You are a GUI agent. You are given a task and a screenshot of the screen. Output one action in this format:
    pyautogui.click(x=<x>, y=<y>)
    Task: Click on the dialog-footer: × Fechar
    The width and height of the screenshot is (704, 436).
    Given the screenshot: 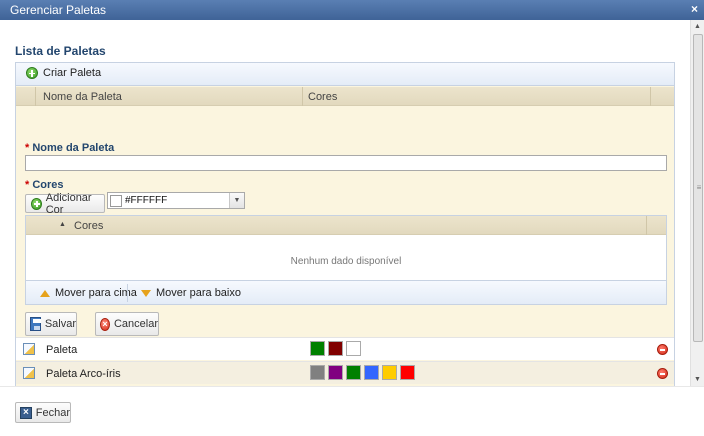 What is the action you would take?
    pyautogui.click(x=352, y=411)
    